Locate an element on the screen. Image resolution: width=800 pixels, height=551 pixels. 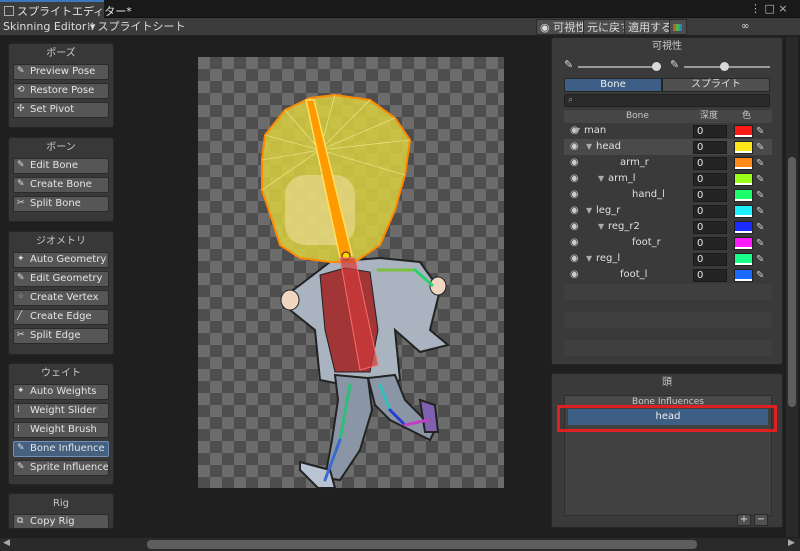
create-vertex-button: ⁘ Create Vertex is located at coordinates (61, 298).